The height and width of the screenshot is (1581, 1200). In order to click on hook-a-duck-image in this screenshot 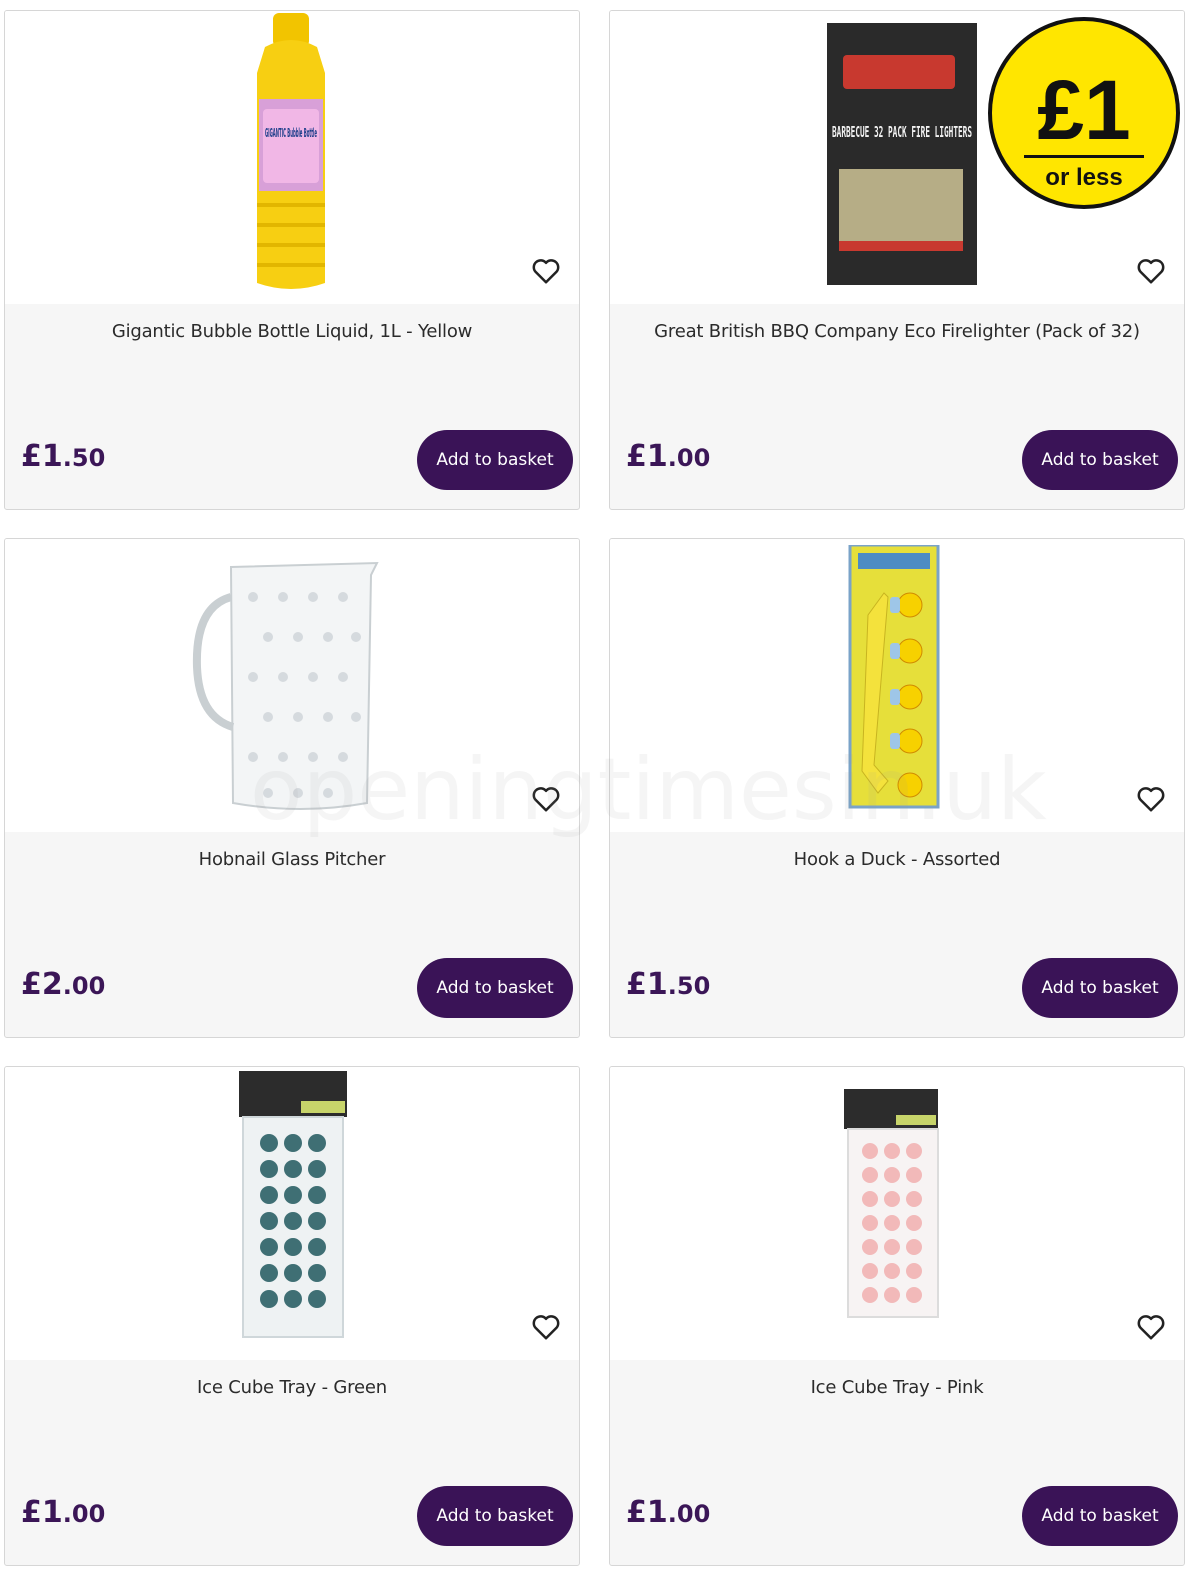, I will do `click(894, 677)`.